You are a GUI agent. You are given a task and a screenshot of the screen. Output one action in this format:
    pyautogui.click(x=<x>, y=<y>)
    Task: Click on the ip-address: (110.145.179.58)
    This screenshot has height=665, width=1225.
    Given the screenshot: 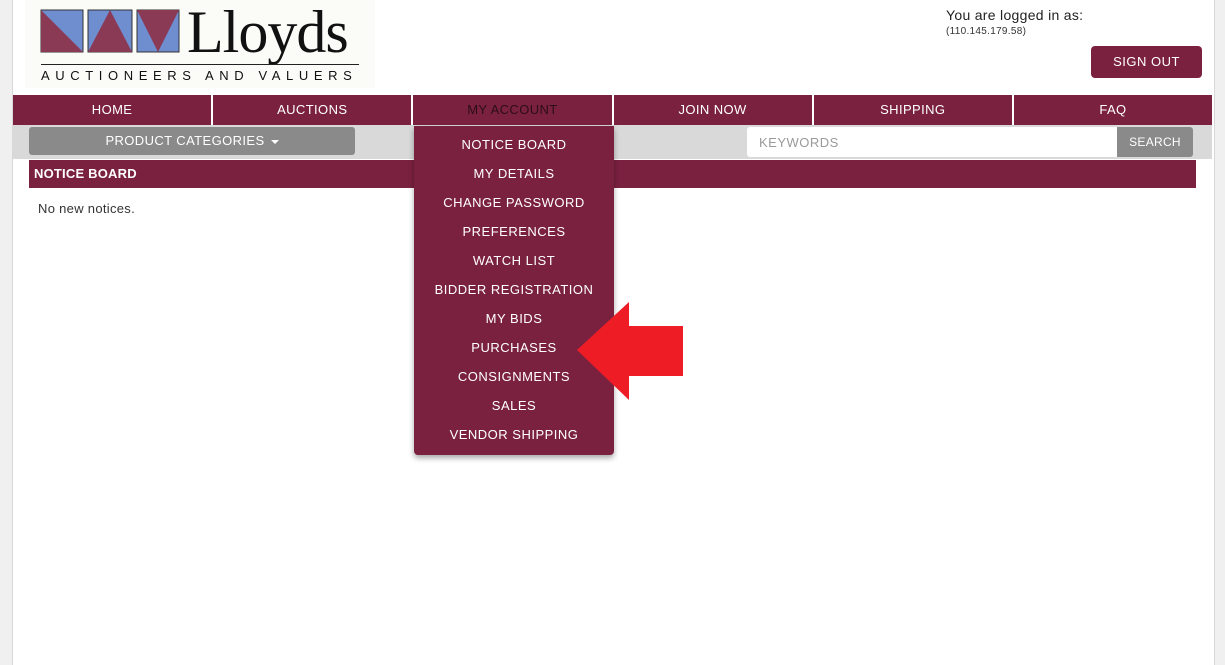 What is the action you would take?
    pyautogui.click(x=986, y=31)
    